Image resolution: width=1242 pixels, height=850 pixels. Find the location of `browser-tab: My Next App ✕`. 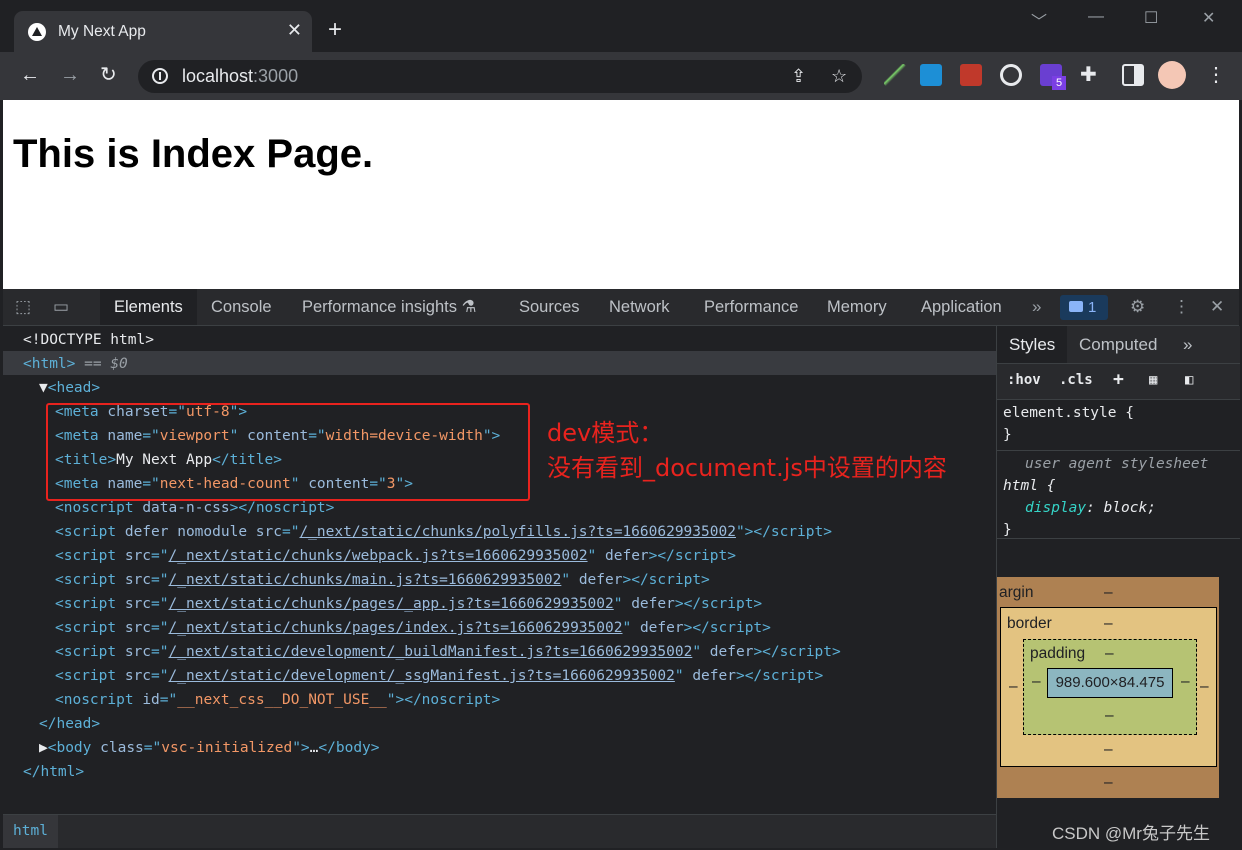

browser-tab: My Next App ✕ is located at coordinates (163, 31).